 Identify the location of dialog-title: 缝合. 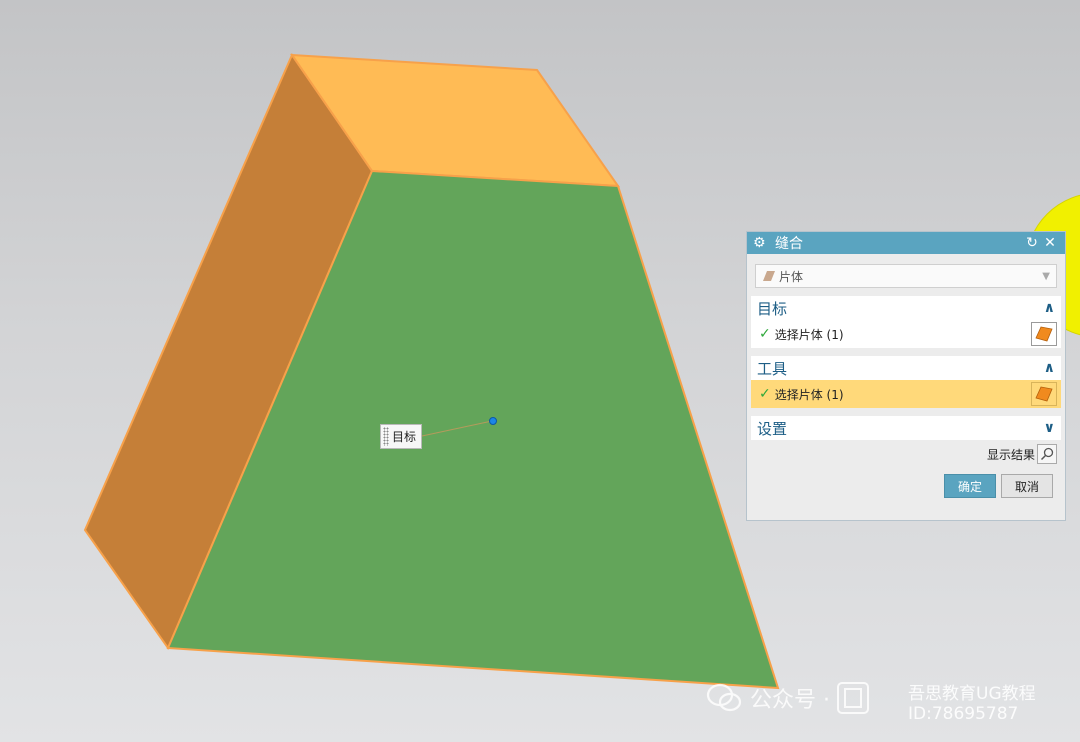
(789, 244).